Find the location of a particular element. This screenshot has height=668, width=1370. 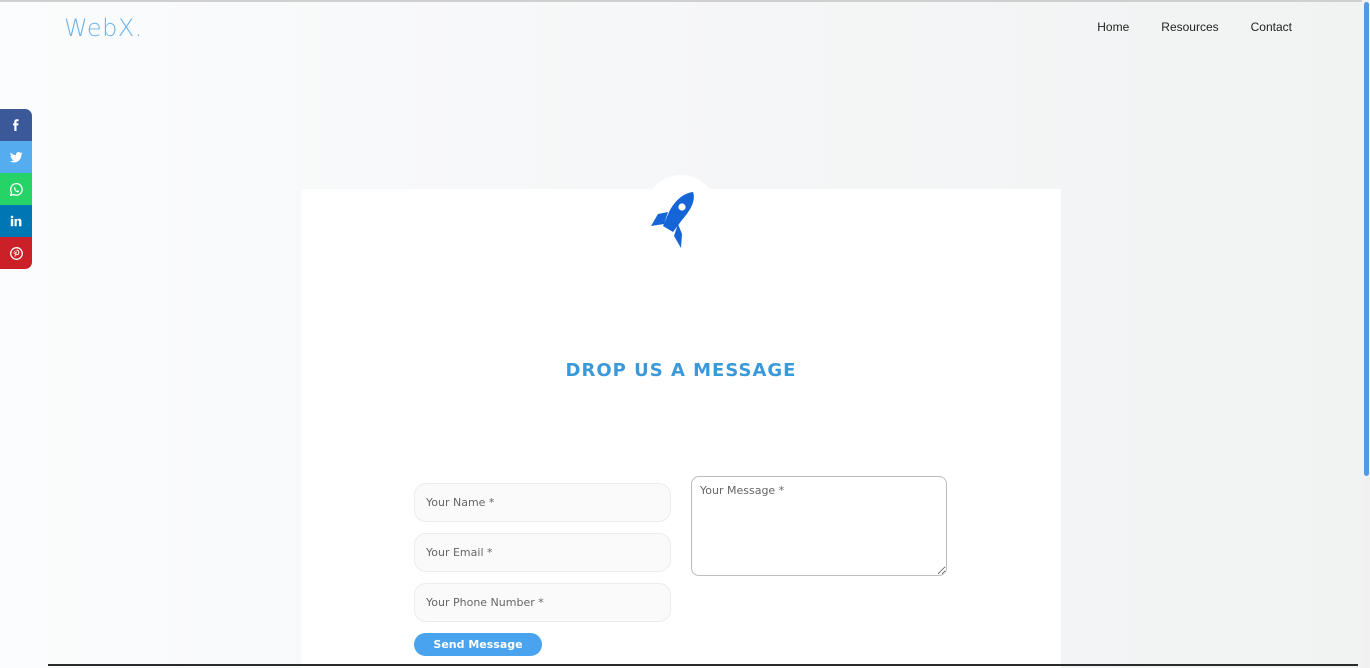

facebook-icon is located at coordinates (16, 125).